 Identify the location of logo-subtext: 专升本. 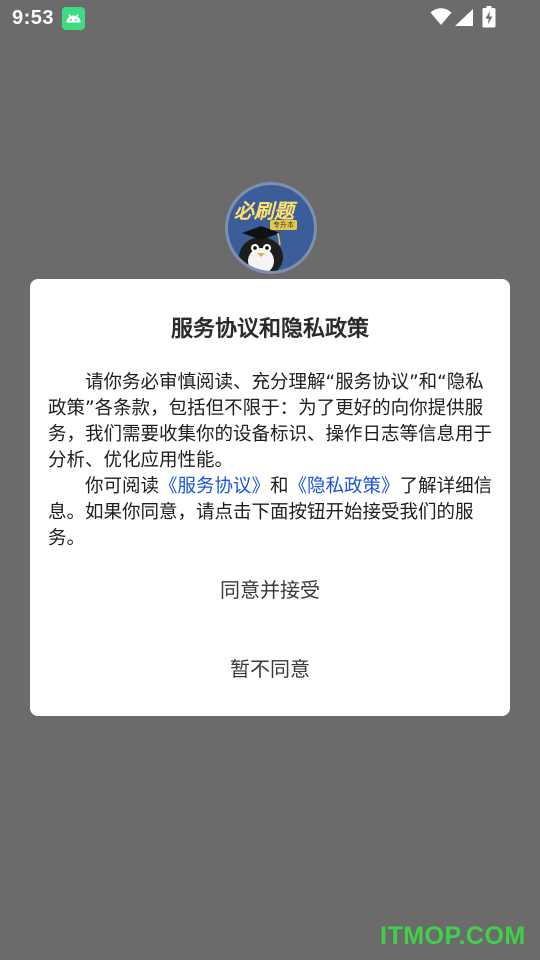
(283, 225).